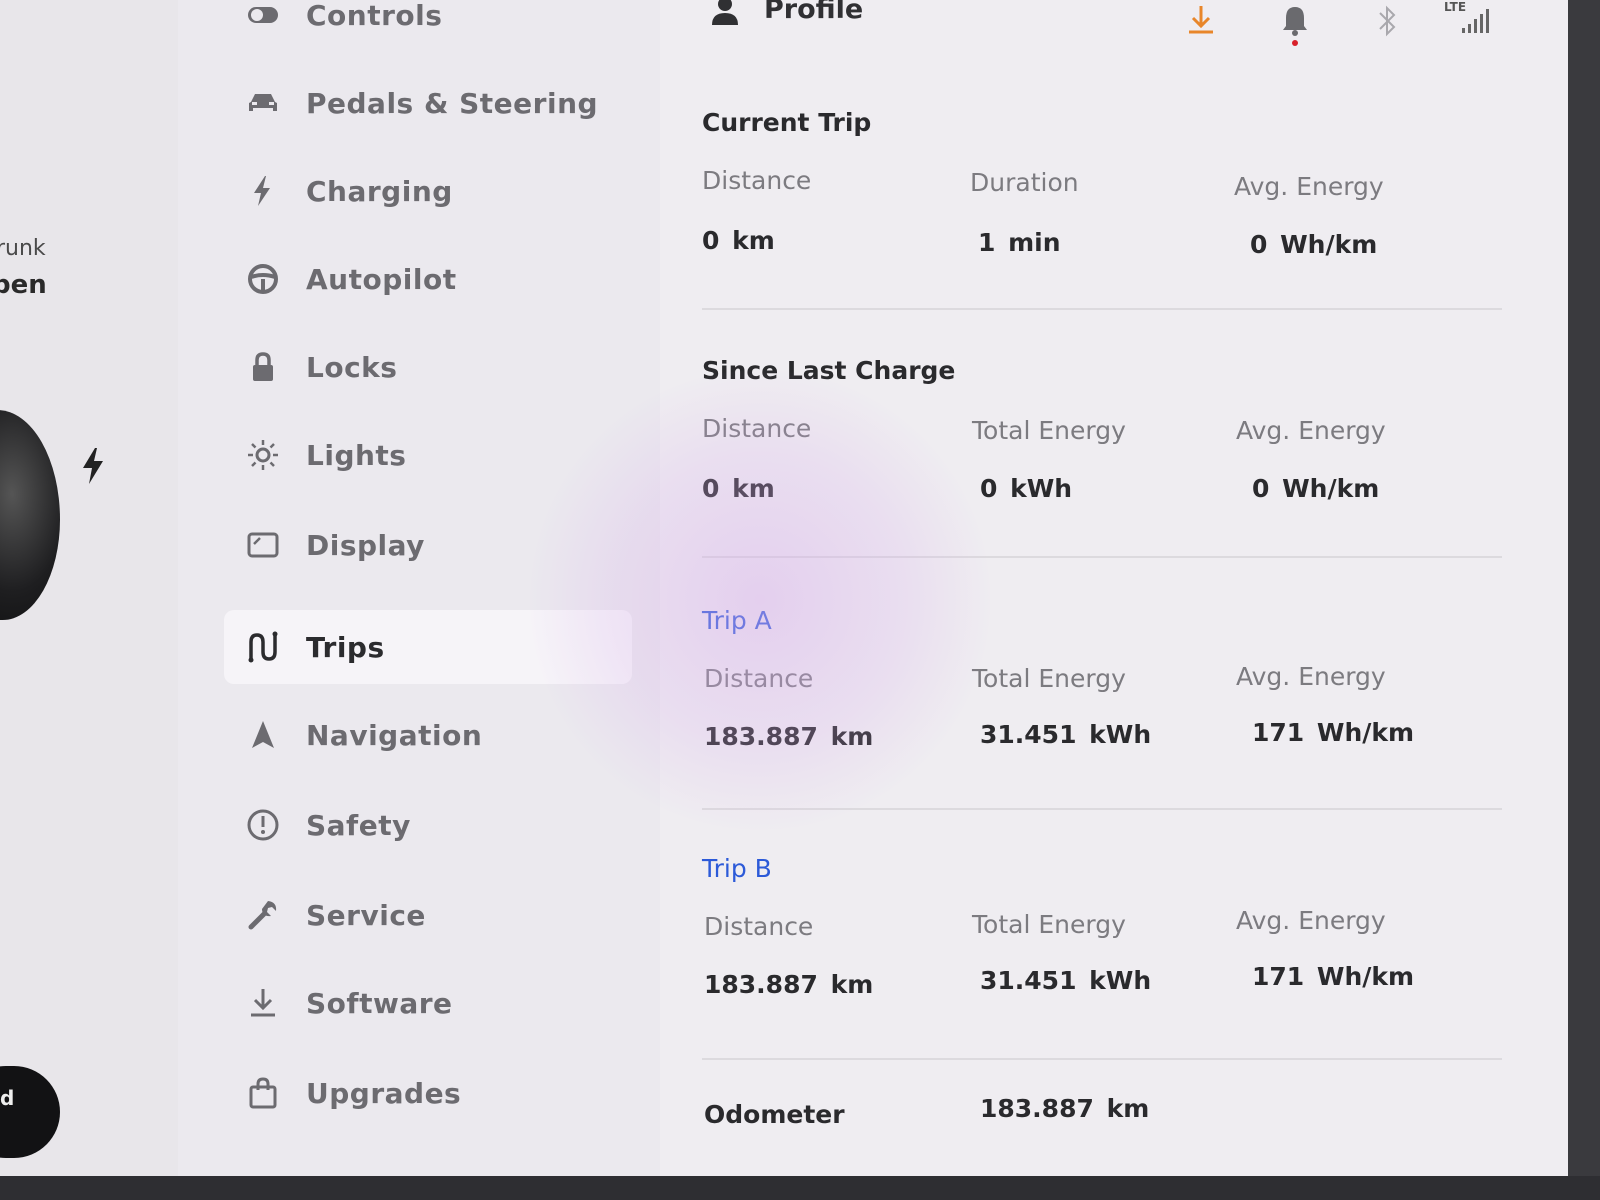 Image resolution: width=1600 pixels, height=1200 pixels. I want to click on screen-bezel-right, so click(1584, 600).